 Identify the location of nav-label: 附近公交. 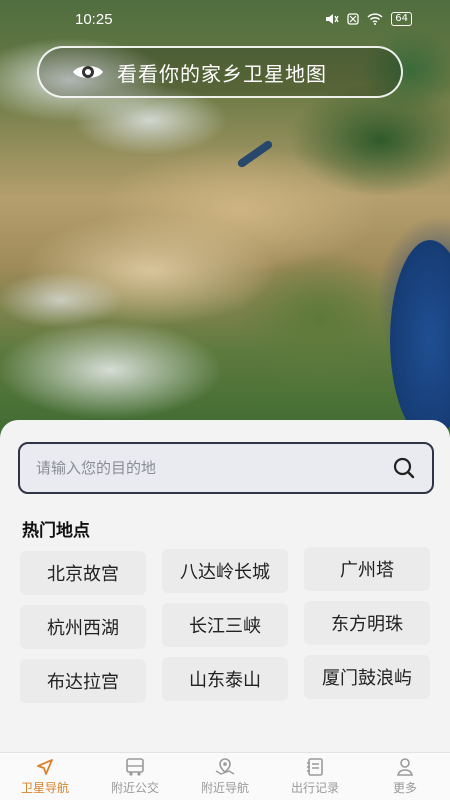
(134, 788).